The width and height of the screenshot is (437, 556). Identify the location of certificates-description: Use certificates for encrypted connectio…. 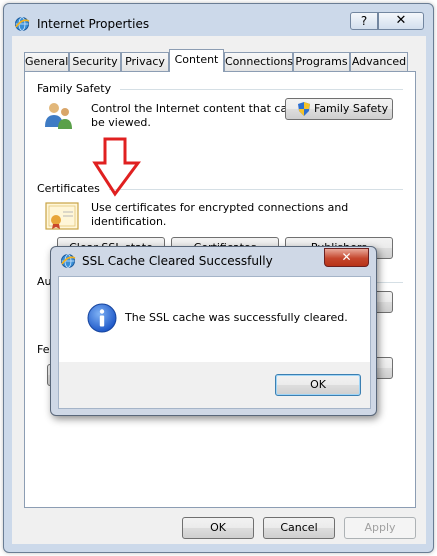
(220, 214).